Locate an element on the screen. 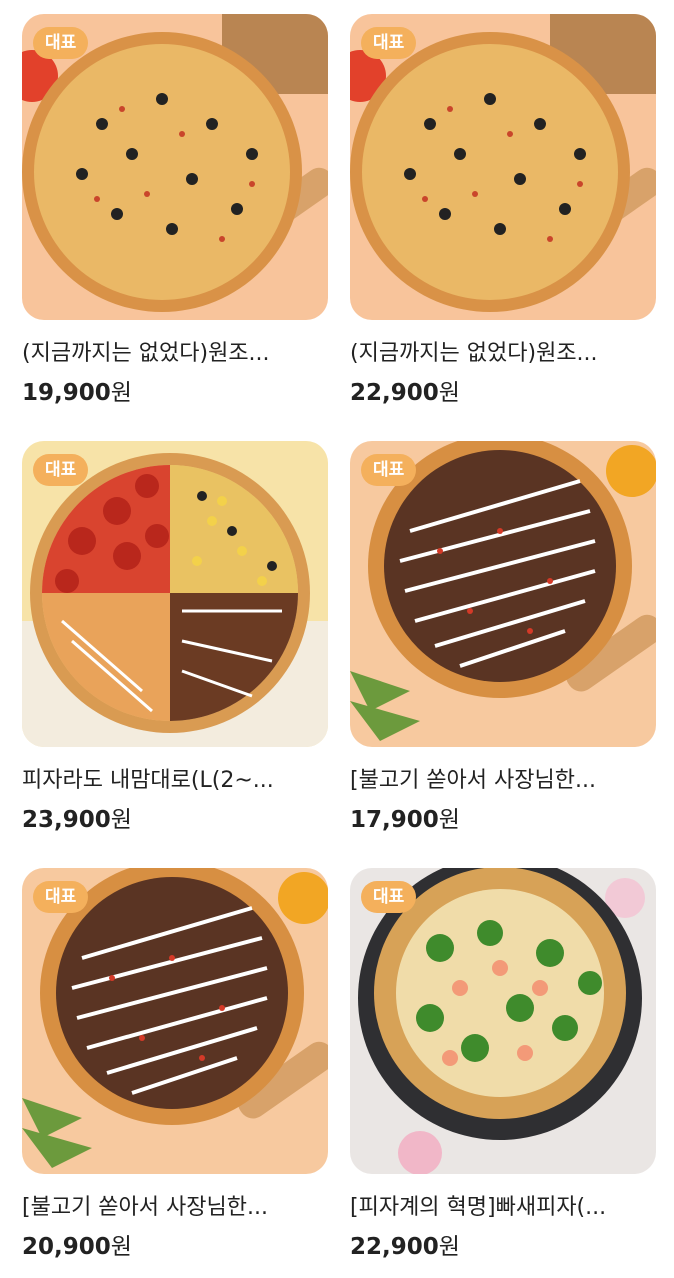 The height and width of the screenshot is (1278, 674). product-price: 19,900원 is located at coordinates (77, 393).